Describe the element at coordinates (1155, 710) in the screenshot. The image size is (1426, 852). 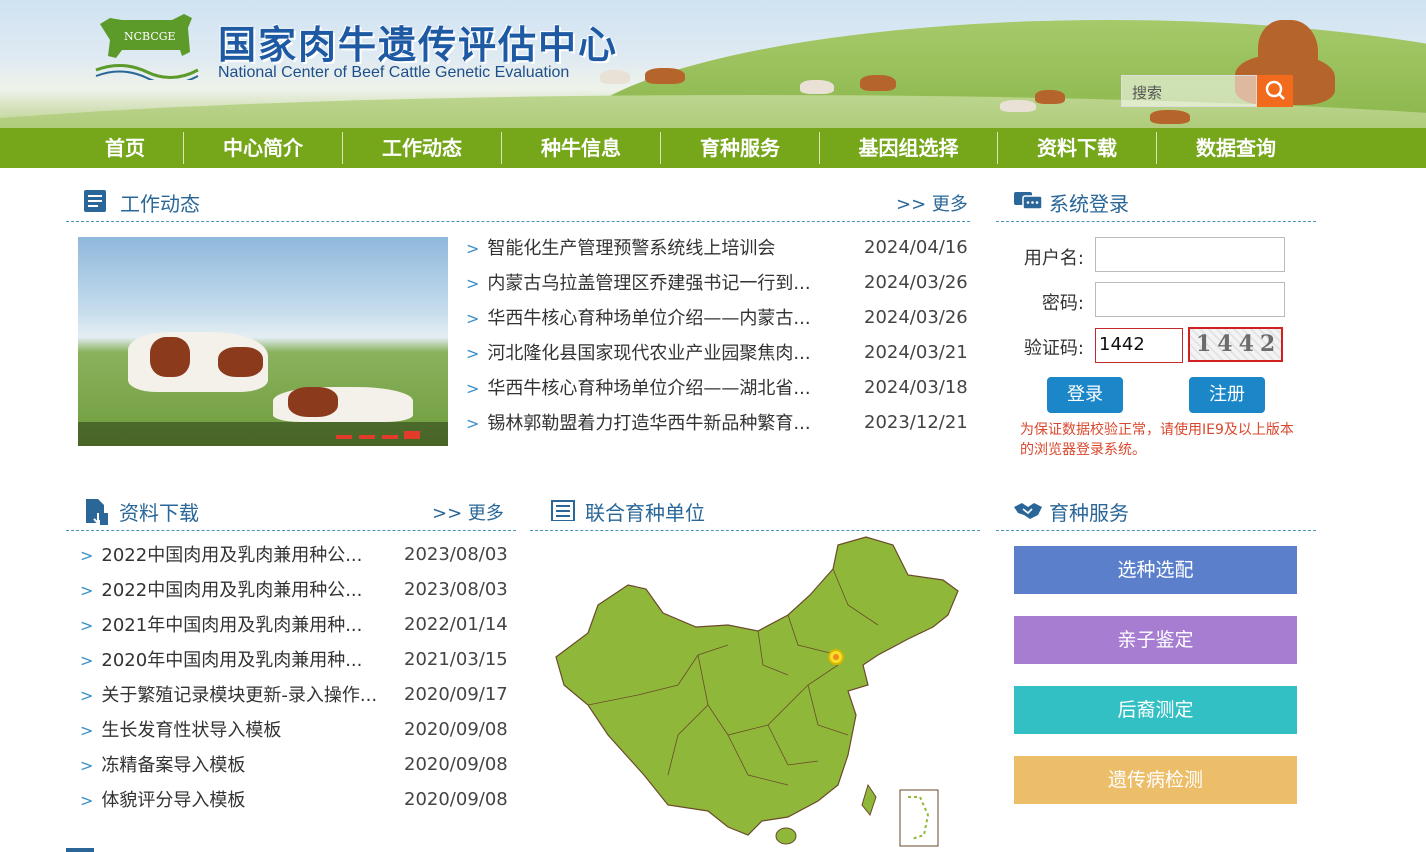
I see `progeny-test-button: 后裔测定` at that location.